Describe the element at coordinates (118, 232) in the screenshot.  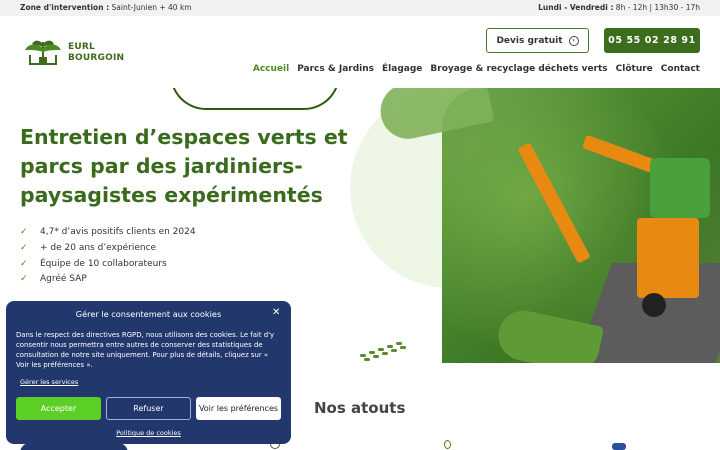
I see `check-text: 4,7* d’avis positifs clients en 2024` at that location.